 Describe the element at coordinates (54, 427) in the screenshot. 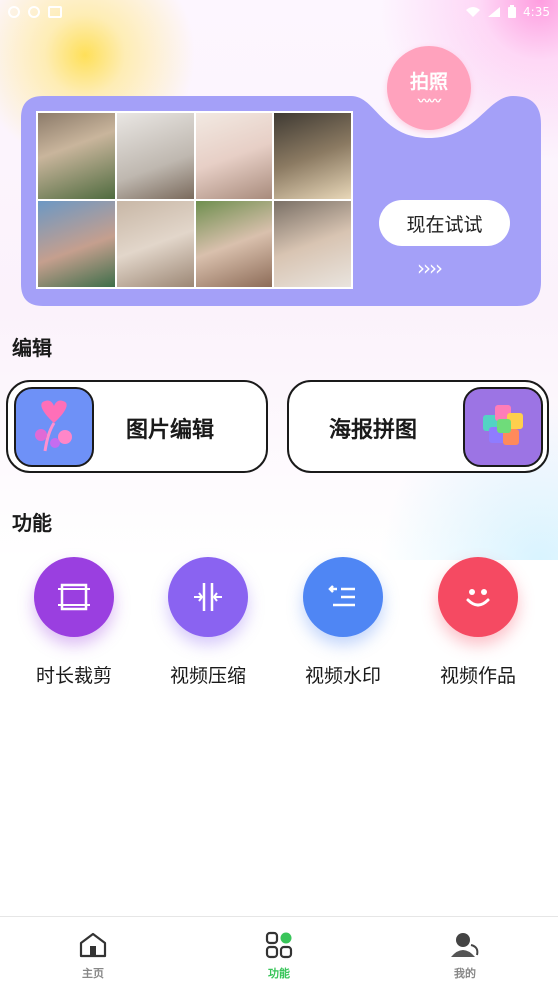

I see `heart-balloon-icon` at that location.